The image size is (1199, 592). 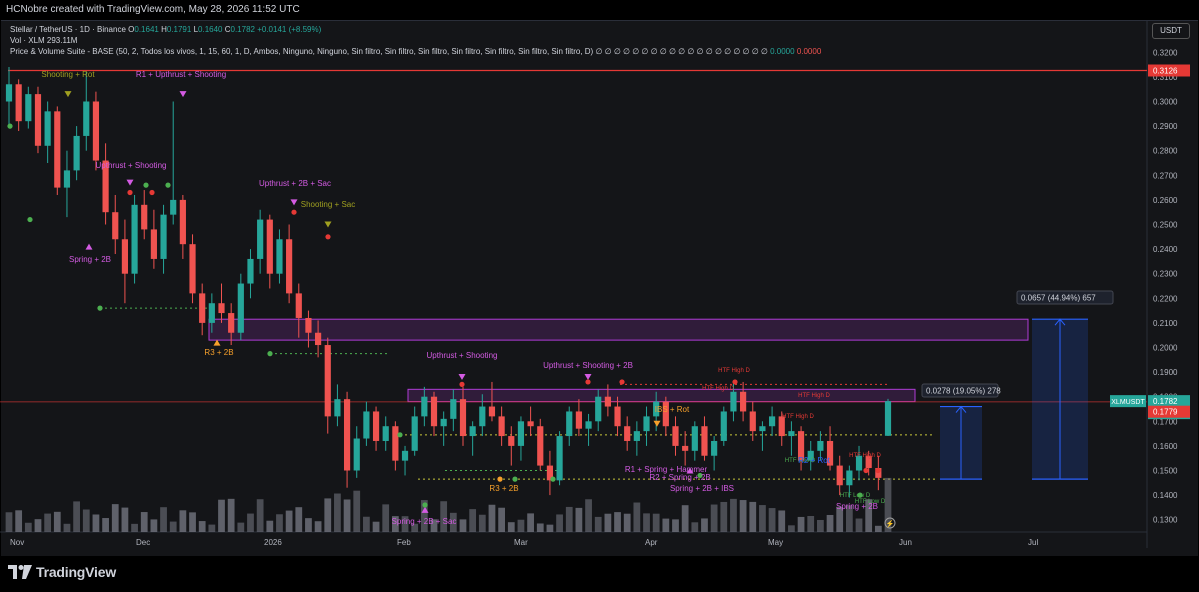 I want to click on indicator-value-1: 0.0000, so click(x=782, y=51).